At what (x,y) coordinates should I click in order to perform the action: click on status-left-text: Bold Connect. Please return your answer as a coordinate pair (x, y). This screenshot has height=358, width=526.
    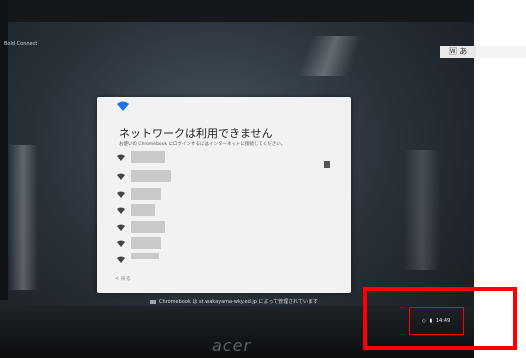
    Looking at the image, I should click on (21, 44).